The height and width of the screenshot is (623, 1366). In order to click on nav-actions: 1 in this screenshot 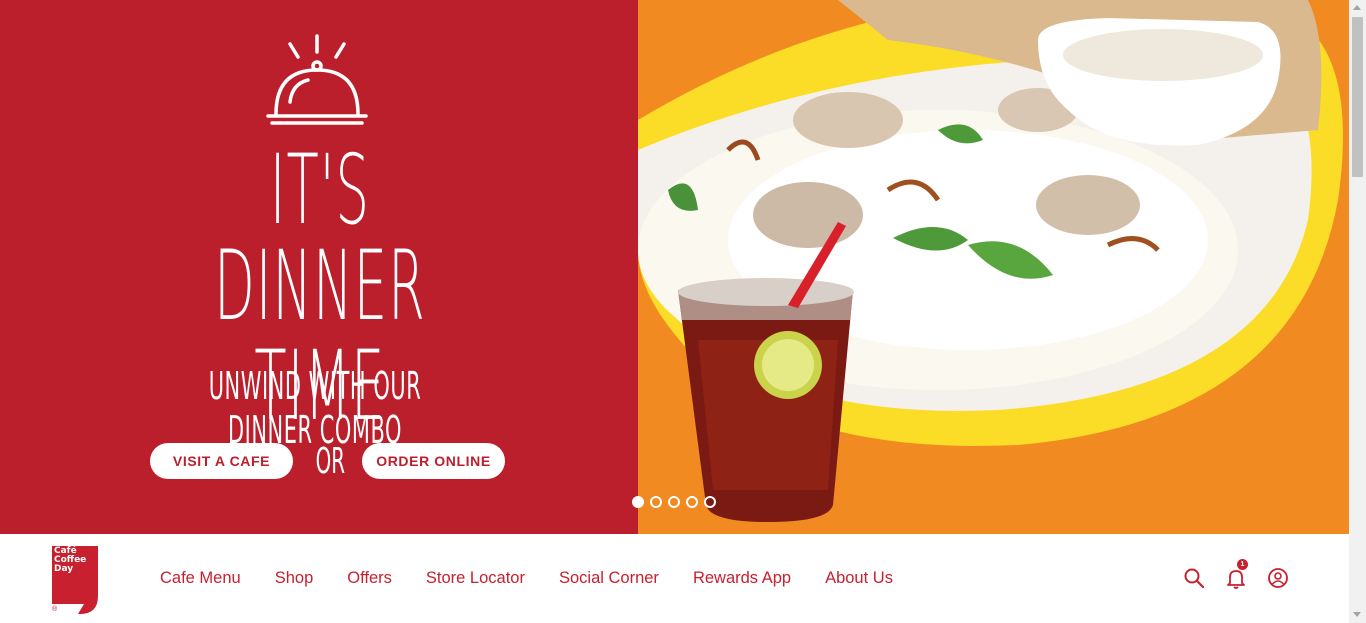, I will do `click(1236, 574)`.